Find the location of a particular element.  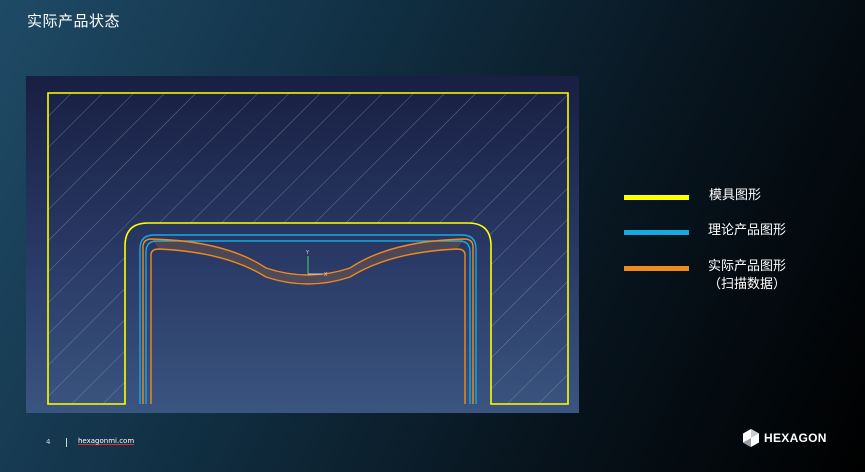

footer-site-link: hexagonmi.com is located at coordinates (106, 441).